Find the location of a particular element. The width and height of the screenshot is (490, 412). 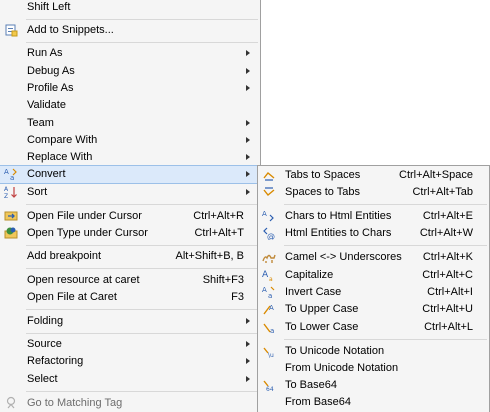

menu-item-label: Profile As is located at coordinates (50, 88).